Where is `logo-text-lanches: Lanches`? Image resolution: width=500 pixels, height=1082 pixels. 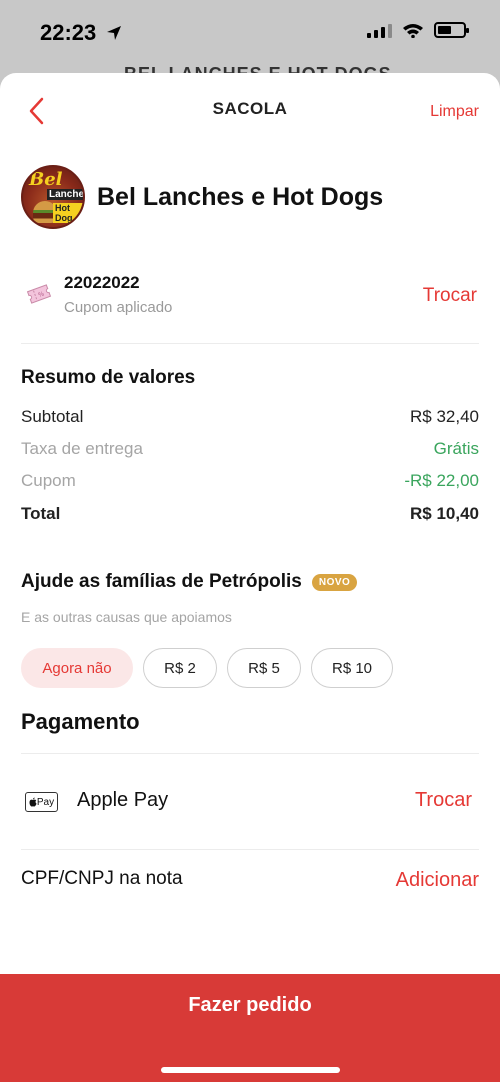 logo-text-lanches: Lanches is located at coordinates (65, 194).